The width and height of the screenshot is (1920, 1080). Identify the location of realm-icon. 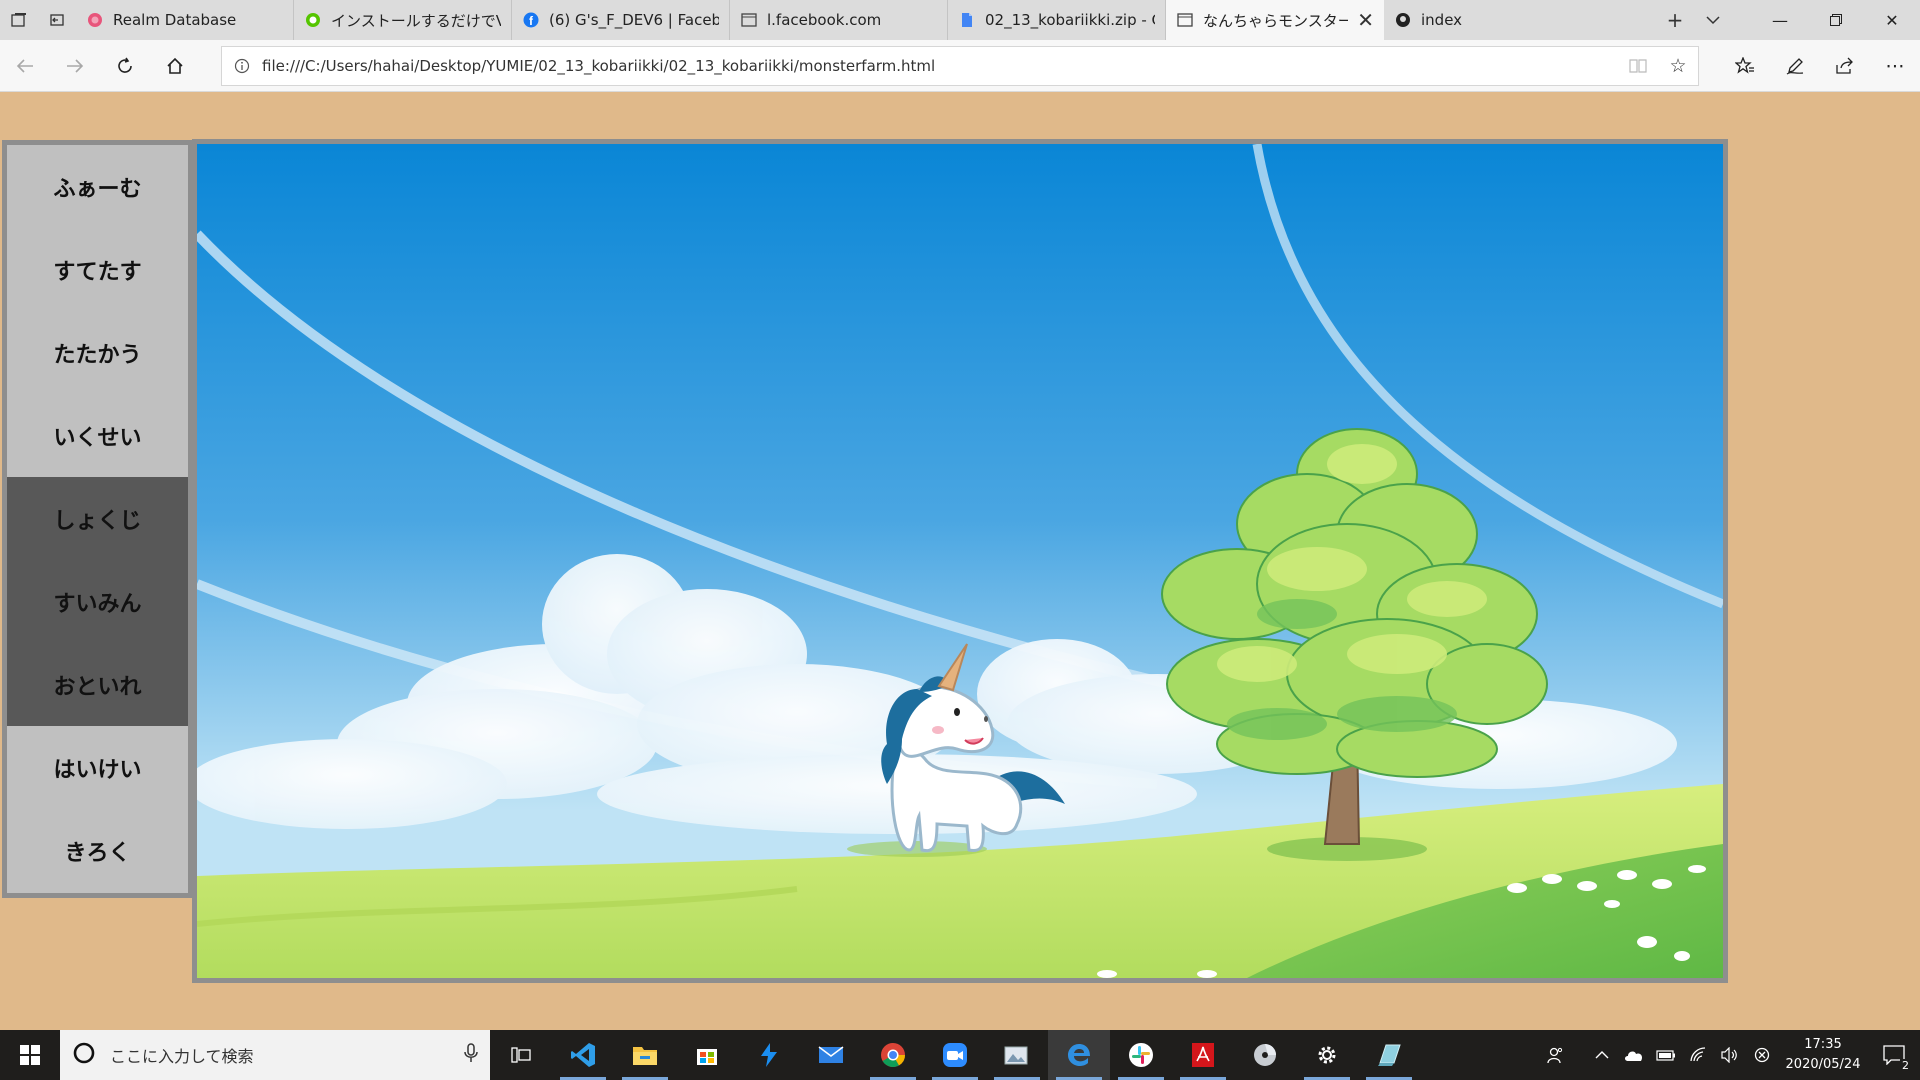
(95, 20).